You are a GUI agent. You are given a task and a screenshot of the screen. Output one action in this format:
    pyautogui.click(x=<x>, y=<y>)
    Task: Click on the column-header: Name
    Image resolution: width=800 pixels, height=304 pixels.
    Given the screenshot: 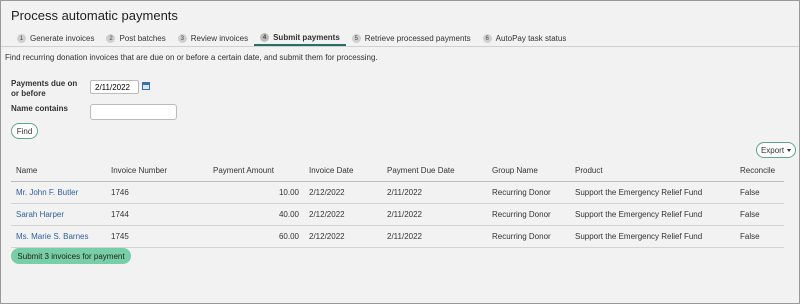 What is the action you would take?
    pyautogui.click(x=58, y=171)
    